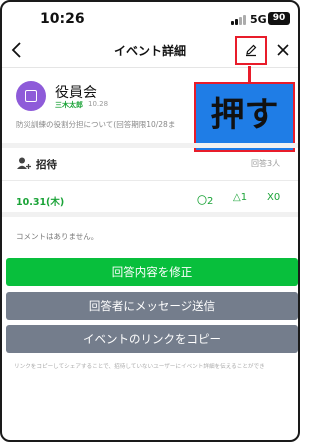  I want to click on clock: 10:26, so click(62, 19).